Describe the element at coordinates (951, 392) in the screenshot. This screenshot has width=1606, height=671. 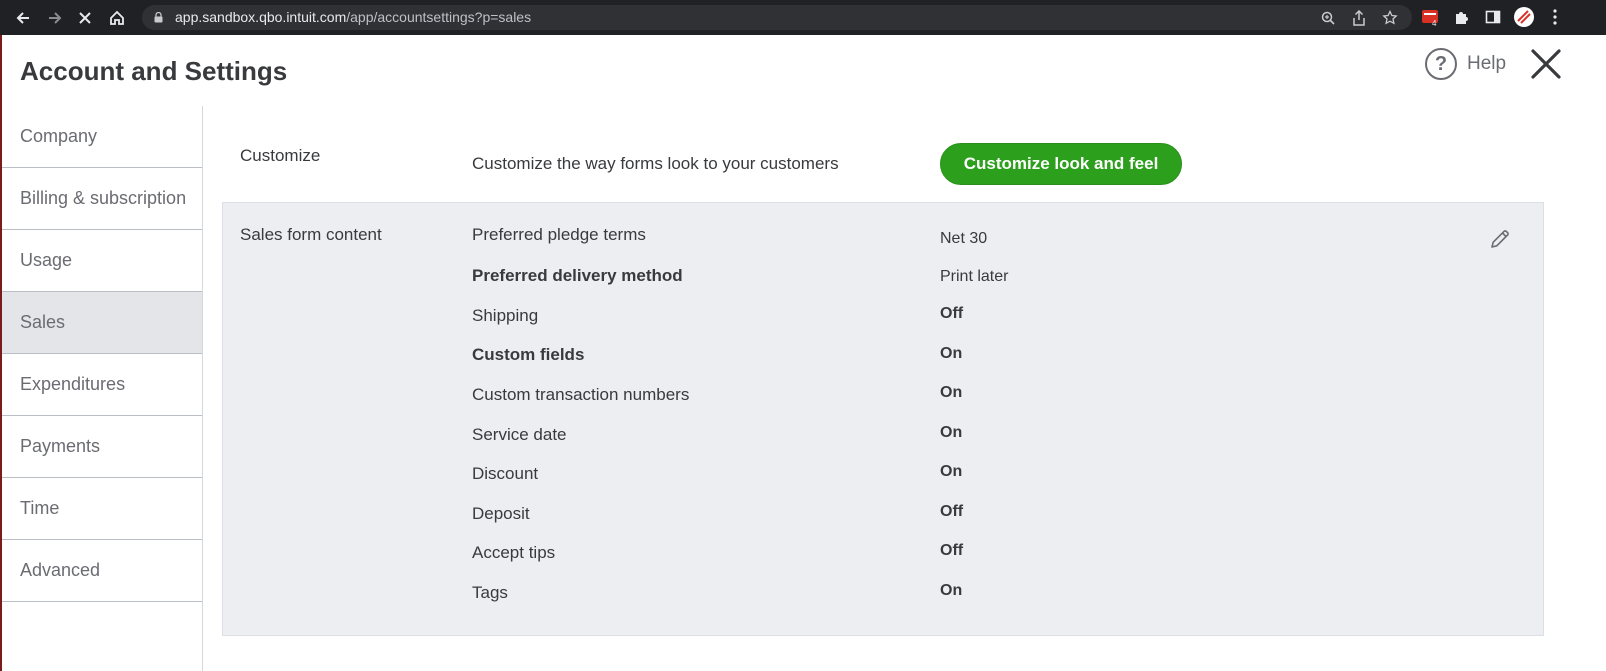
I see `custom-transaction-numbers-value: On` at that location.